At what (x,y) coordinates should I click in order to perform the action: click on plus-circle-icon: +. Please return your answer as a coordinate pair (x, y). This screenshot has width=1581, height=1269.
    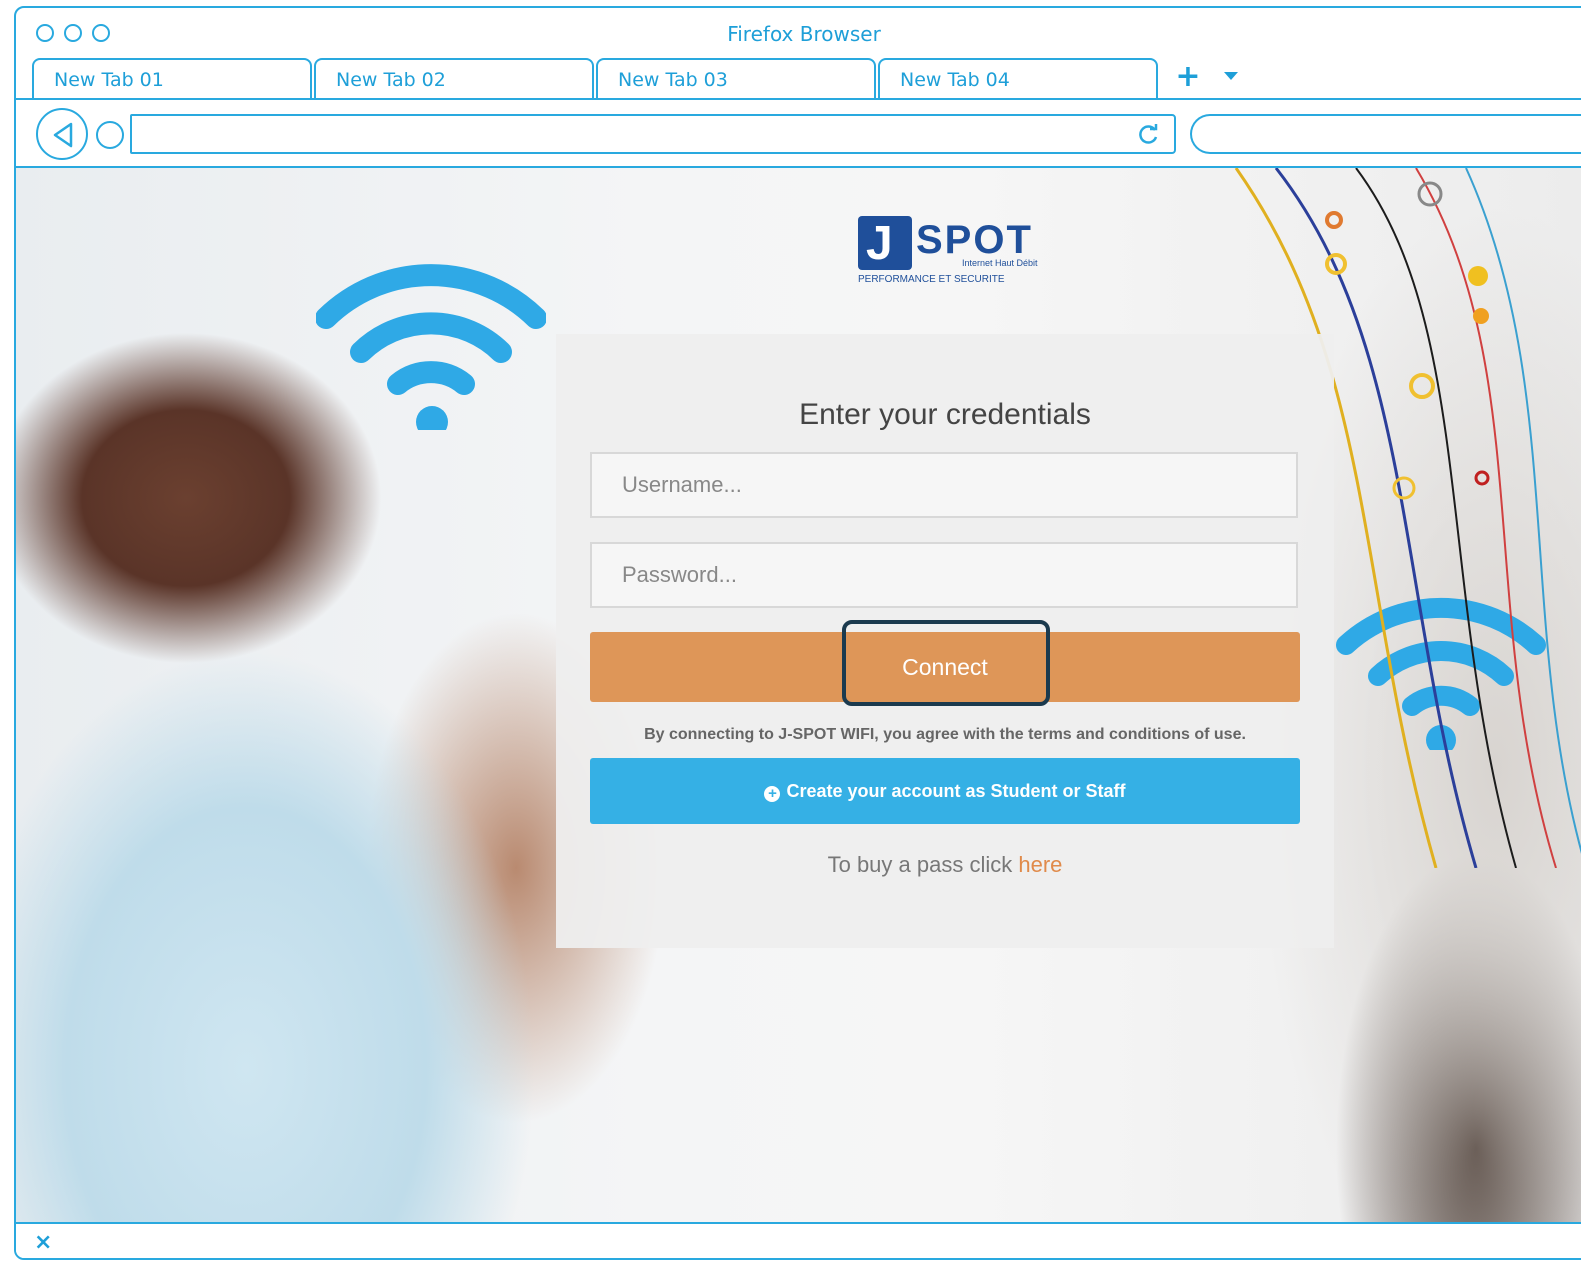
    Looking at the image, I should click on (772, 793).